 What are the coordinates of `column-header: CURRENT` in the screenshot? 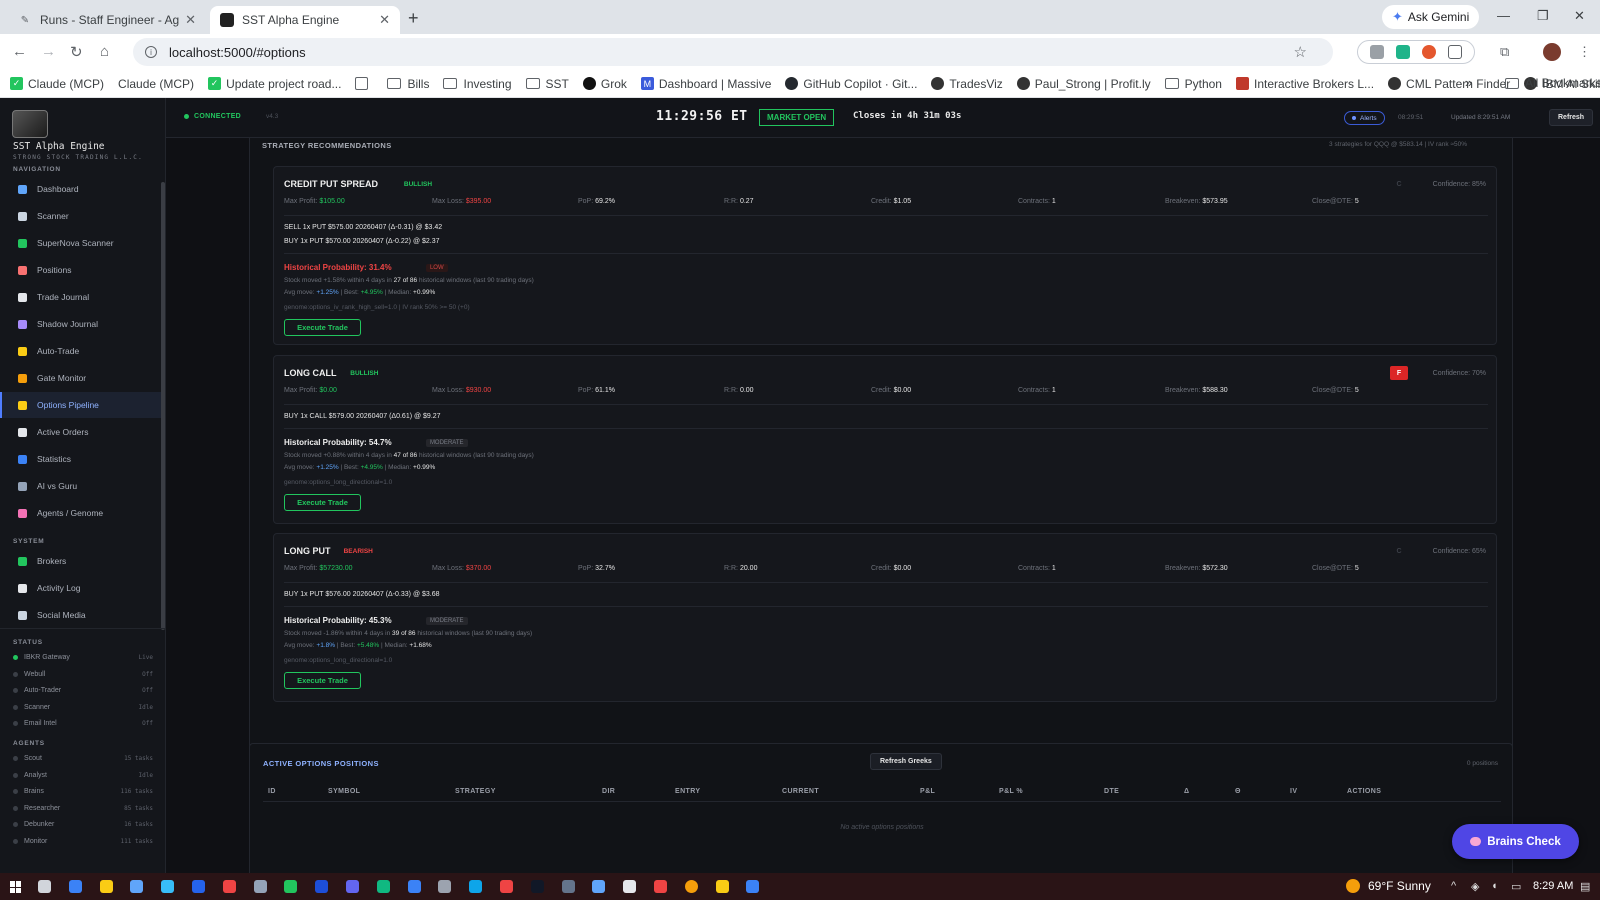 It's located at (800, 791).